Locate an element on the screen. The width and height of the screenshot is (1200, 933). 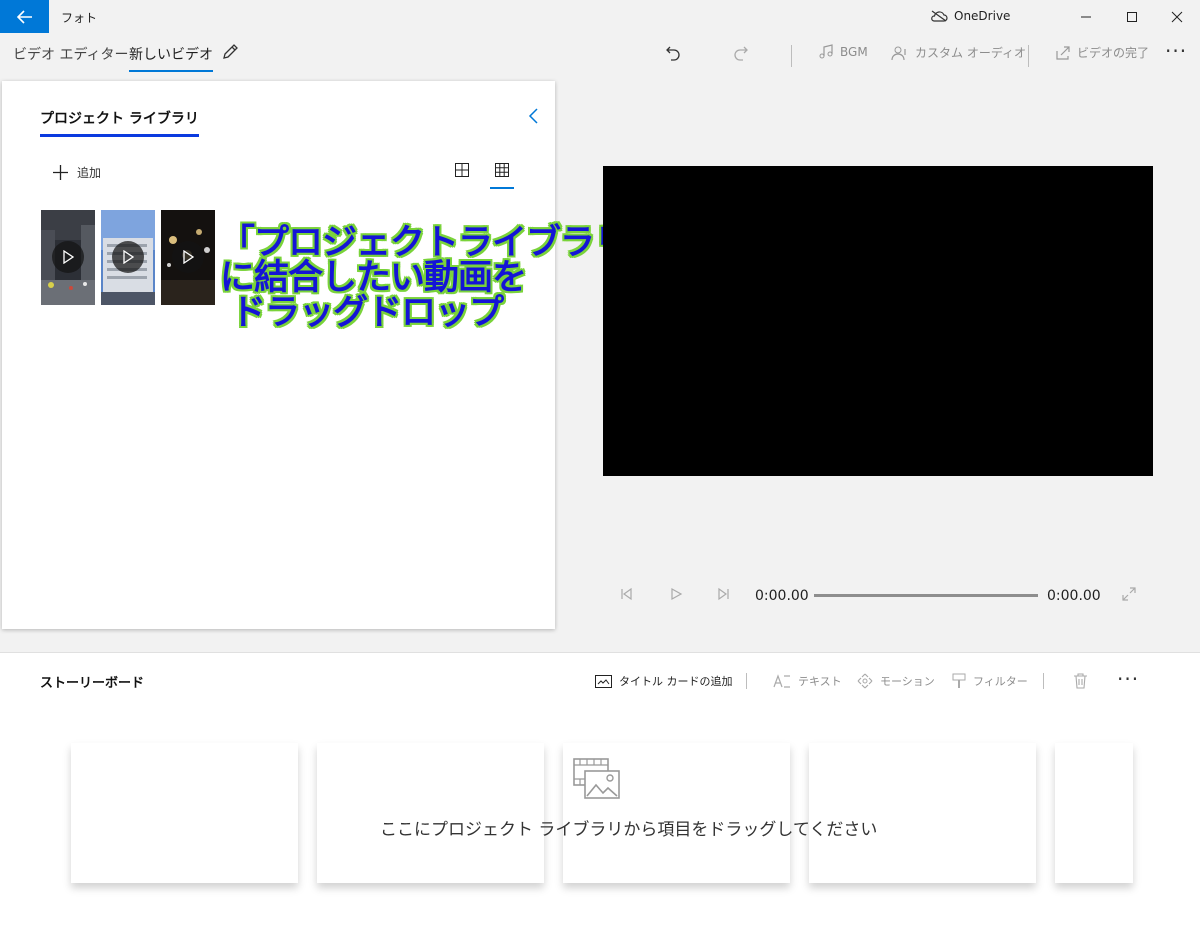
undo-icon is located at coordinates (673, 53).